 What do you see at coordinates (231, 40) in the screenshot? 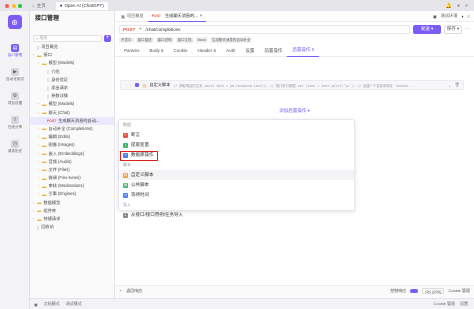
I see `chip-name: 生成聊天消息的自动补全` at bounding box center [231, 40].